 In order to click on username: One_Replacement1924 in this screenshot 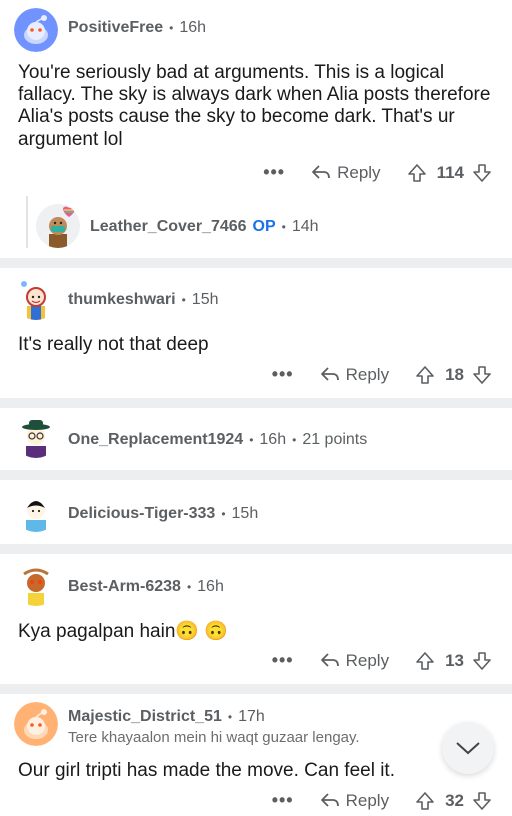, I will do `click(155, 440)`.